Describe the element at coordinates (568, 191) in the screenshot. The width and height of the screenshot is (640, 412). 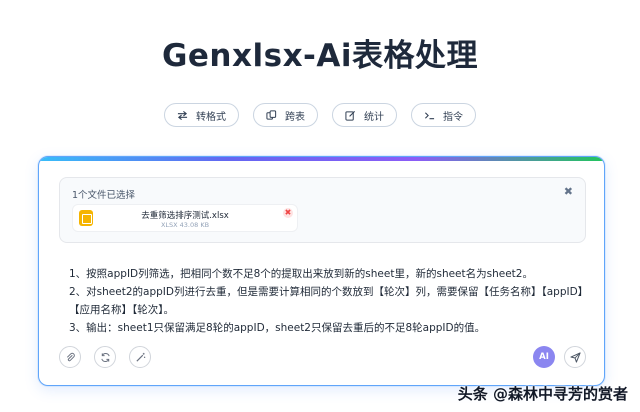
I see `close-icon: ✖` at that location.